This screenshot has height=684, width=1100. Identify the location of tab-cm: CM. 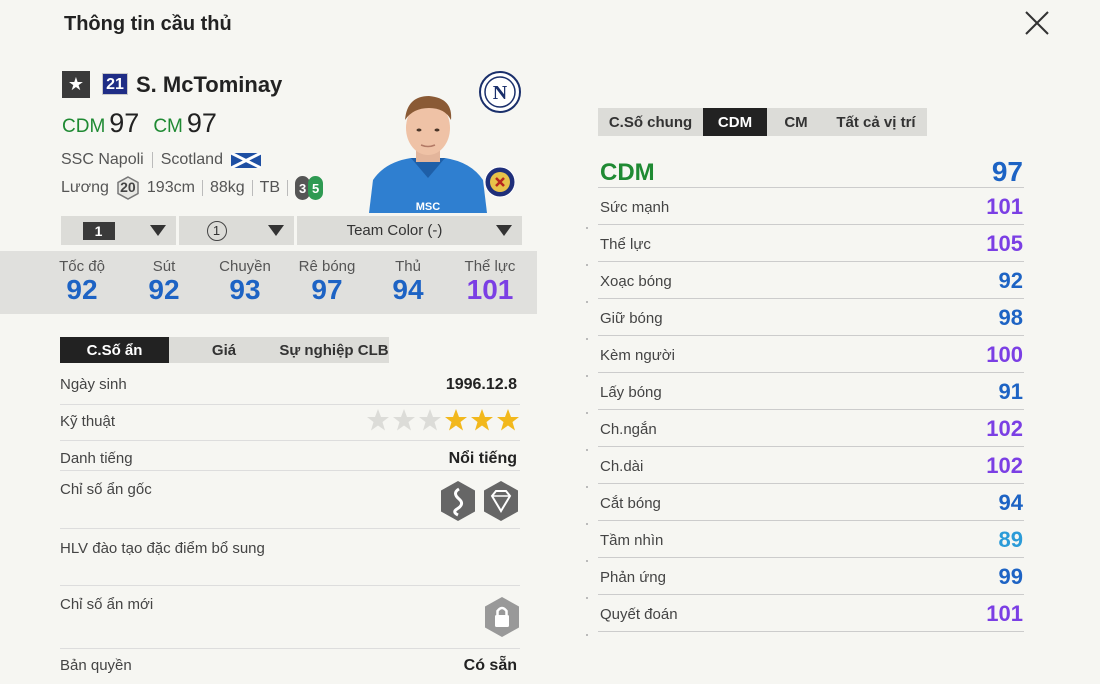
(796, 122).